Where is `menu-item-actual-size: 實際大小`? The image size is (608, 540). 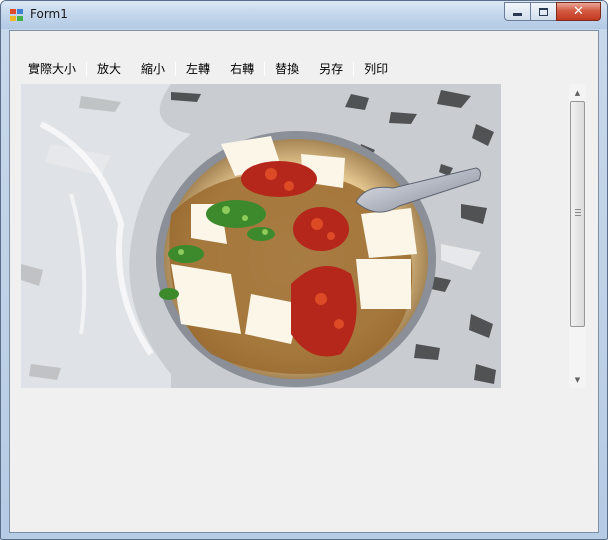 menu-item-actual-size: 實際大小 is located at coordinates (52, 69).